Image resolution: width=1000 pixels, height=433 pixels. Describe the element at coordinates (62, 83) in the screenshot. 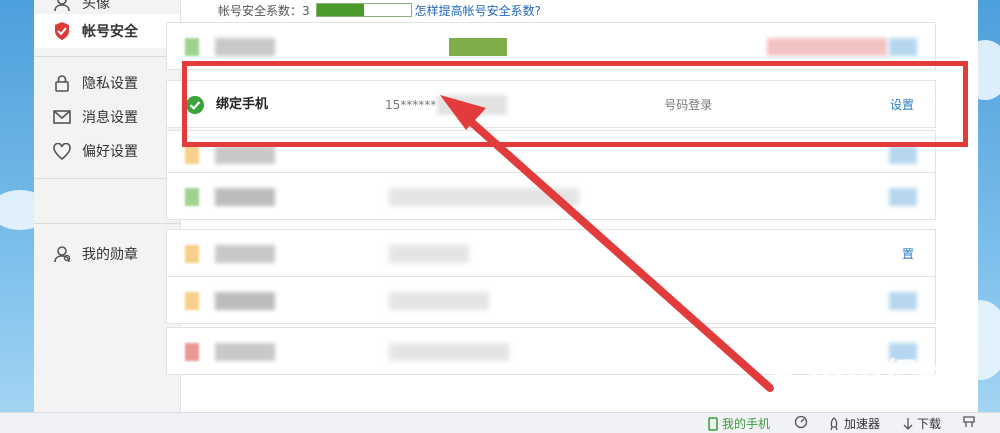

I see `lock-icon` at that location.